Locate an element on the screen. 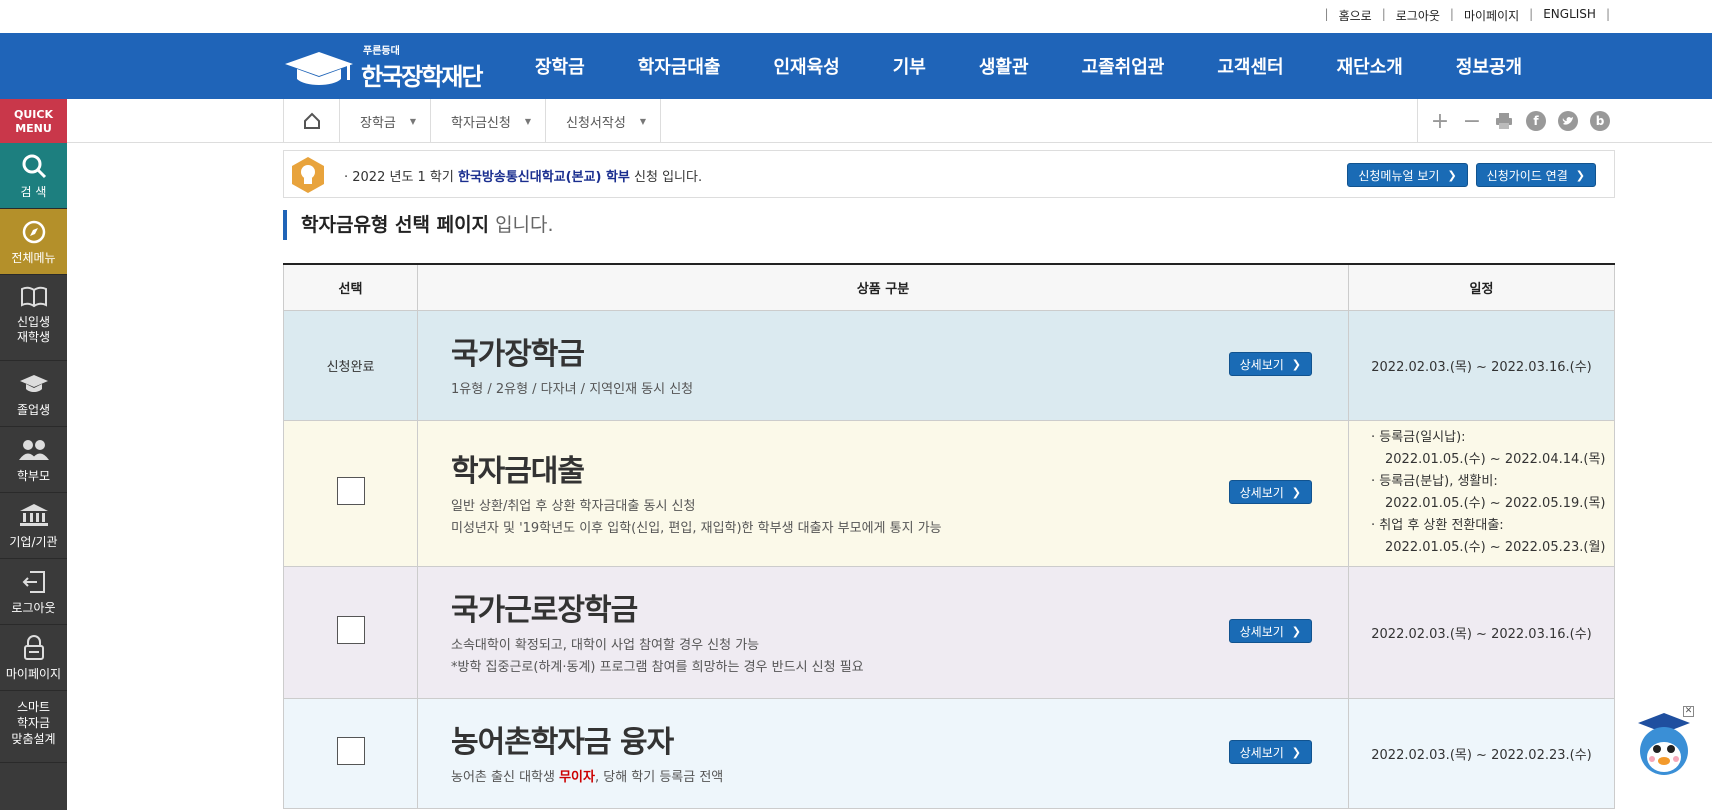 This screenshot has width=1712, height=810. product-desc: 소속대학이 확정되고, 대학이 사업 참여할 경우 신청 가능 is located at coordinates (605, 645).